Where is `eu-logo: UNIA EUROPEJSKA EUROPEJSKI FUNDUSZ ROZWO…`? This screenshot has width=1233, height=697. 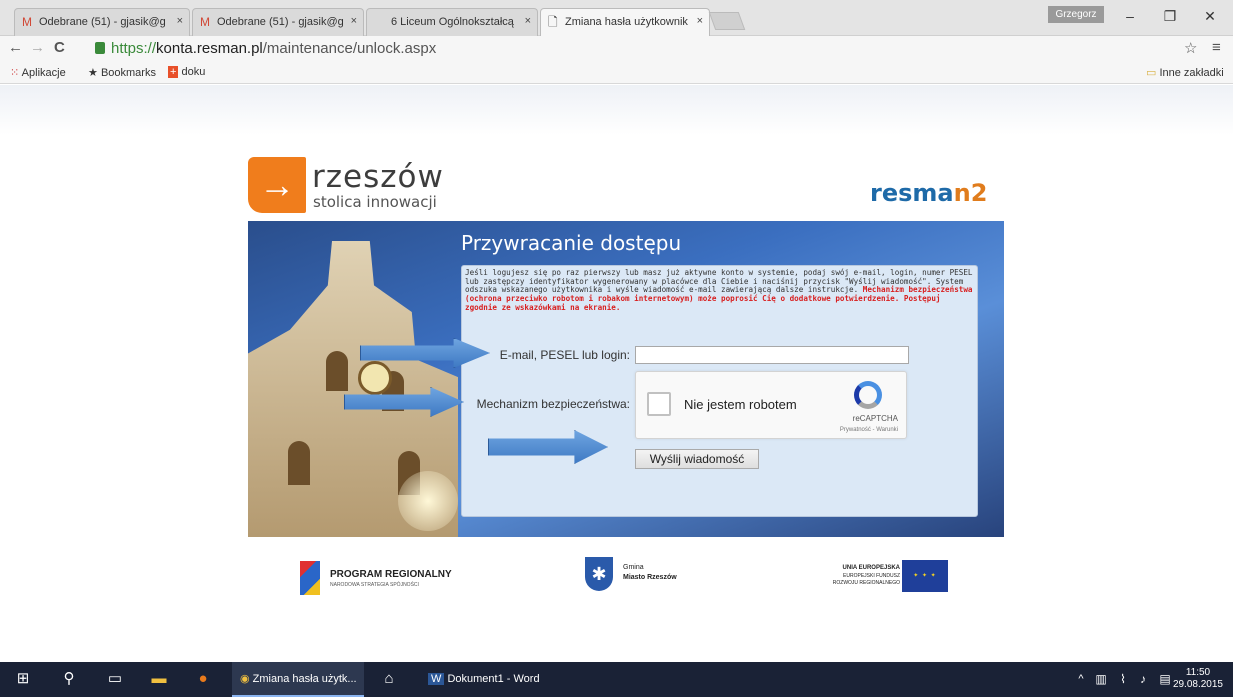
eu-logo: UNIA EUROPEJSKA EUROPEJSKI FUNDUSZ ROZWO… is located at coordinates (882, 577).